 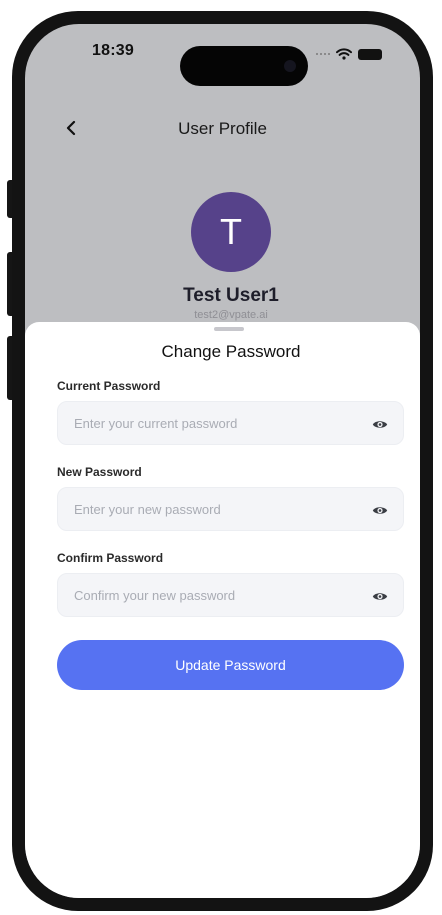 I want to click on page-title: User Profile, so click(x=222, y=128).